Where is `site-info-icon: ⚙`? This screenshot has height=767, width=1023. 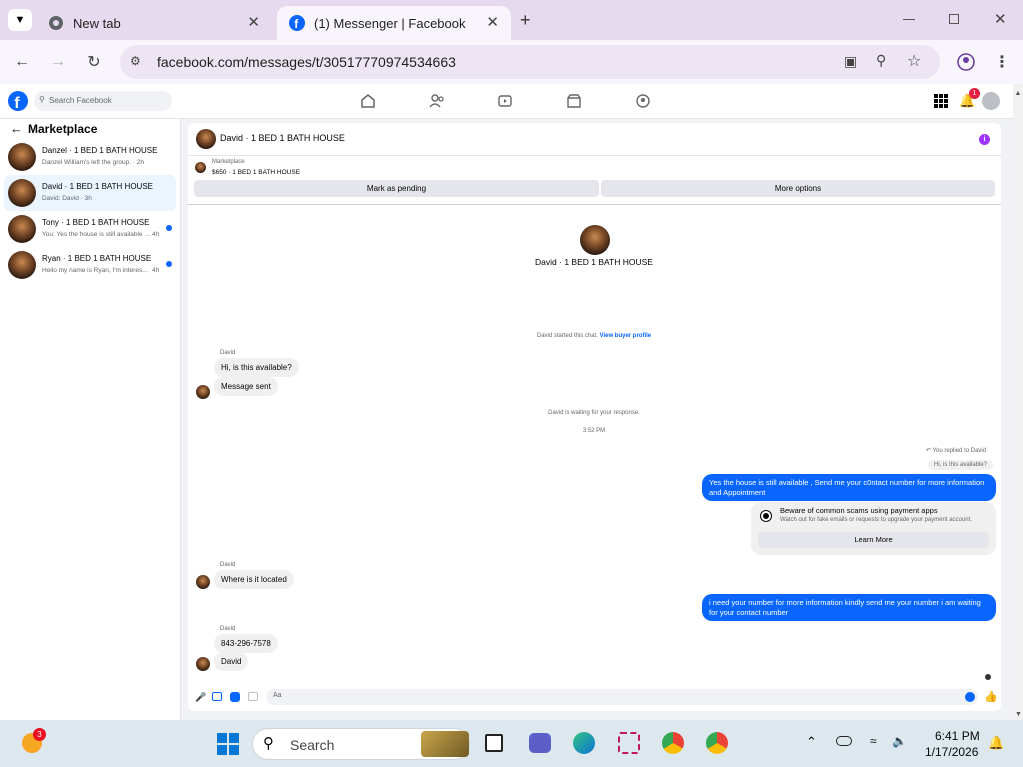
site-info-icon: ⚙ is located at coordinates (135, 61).